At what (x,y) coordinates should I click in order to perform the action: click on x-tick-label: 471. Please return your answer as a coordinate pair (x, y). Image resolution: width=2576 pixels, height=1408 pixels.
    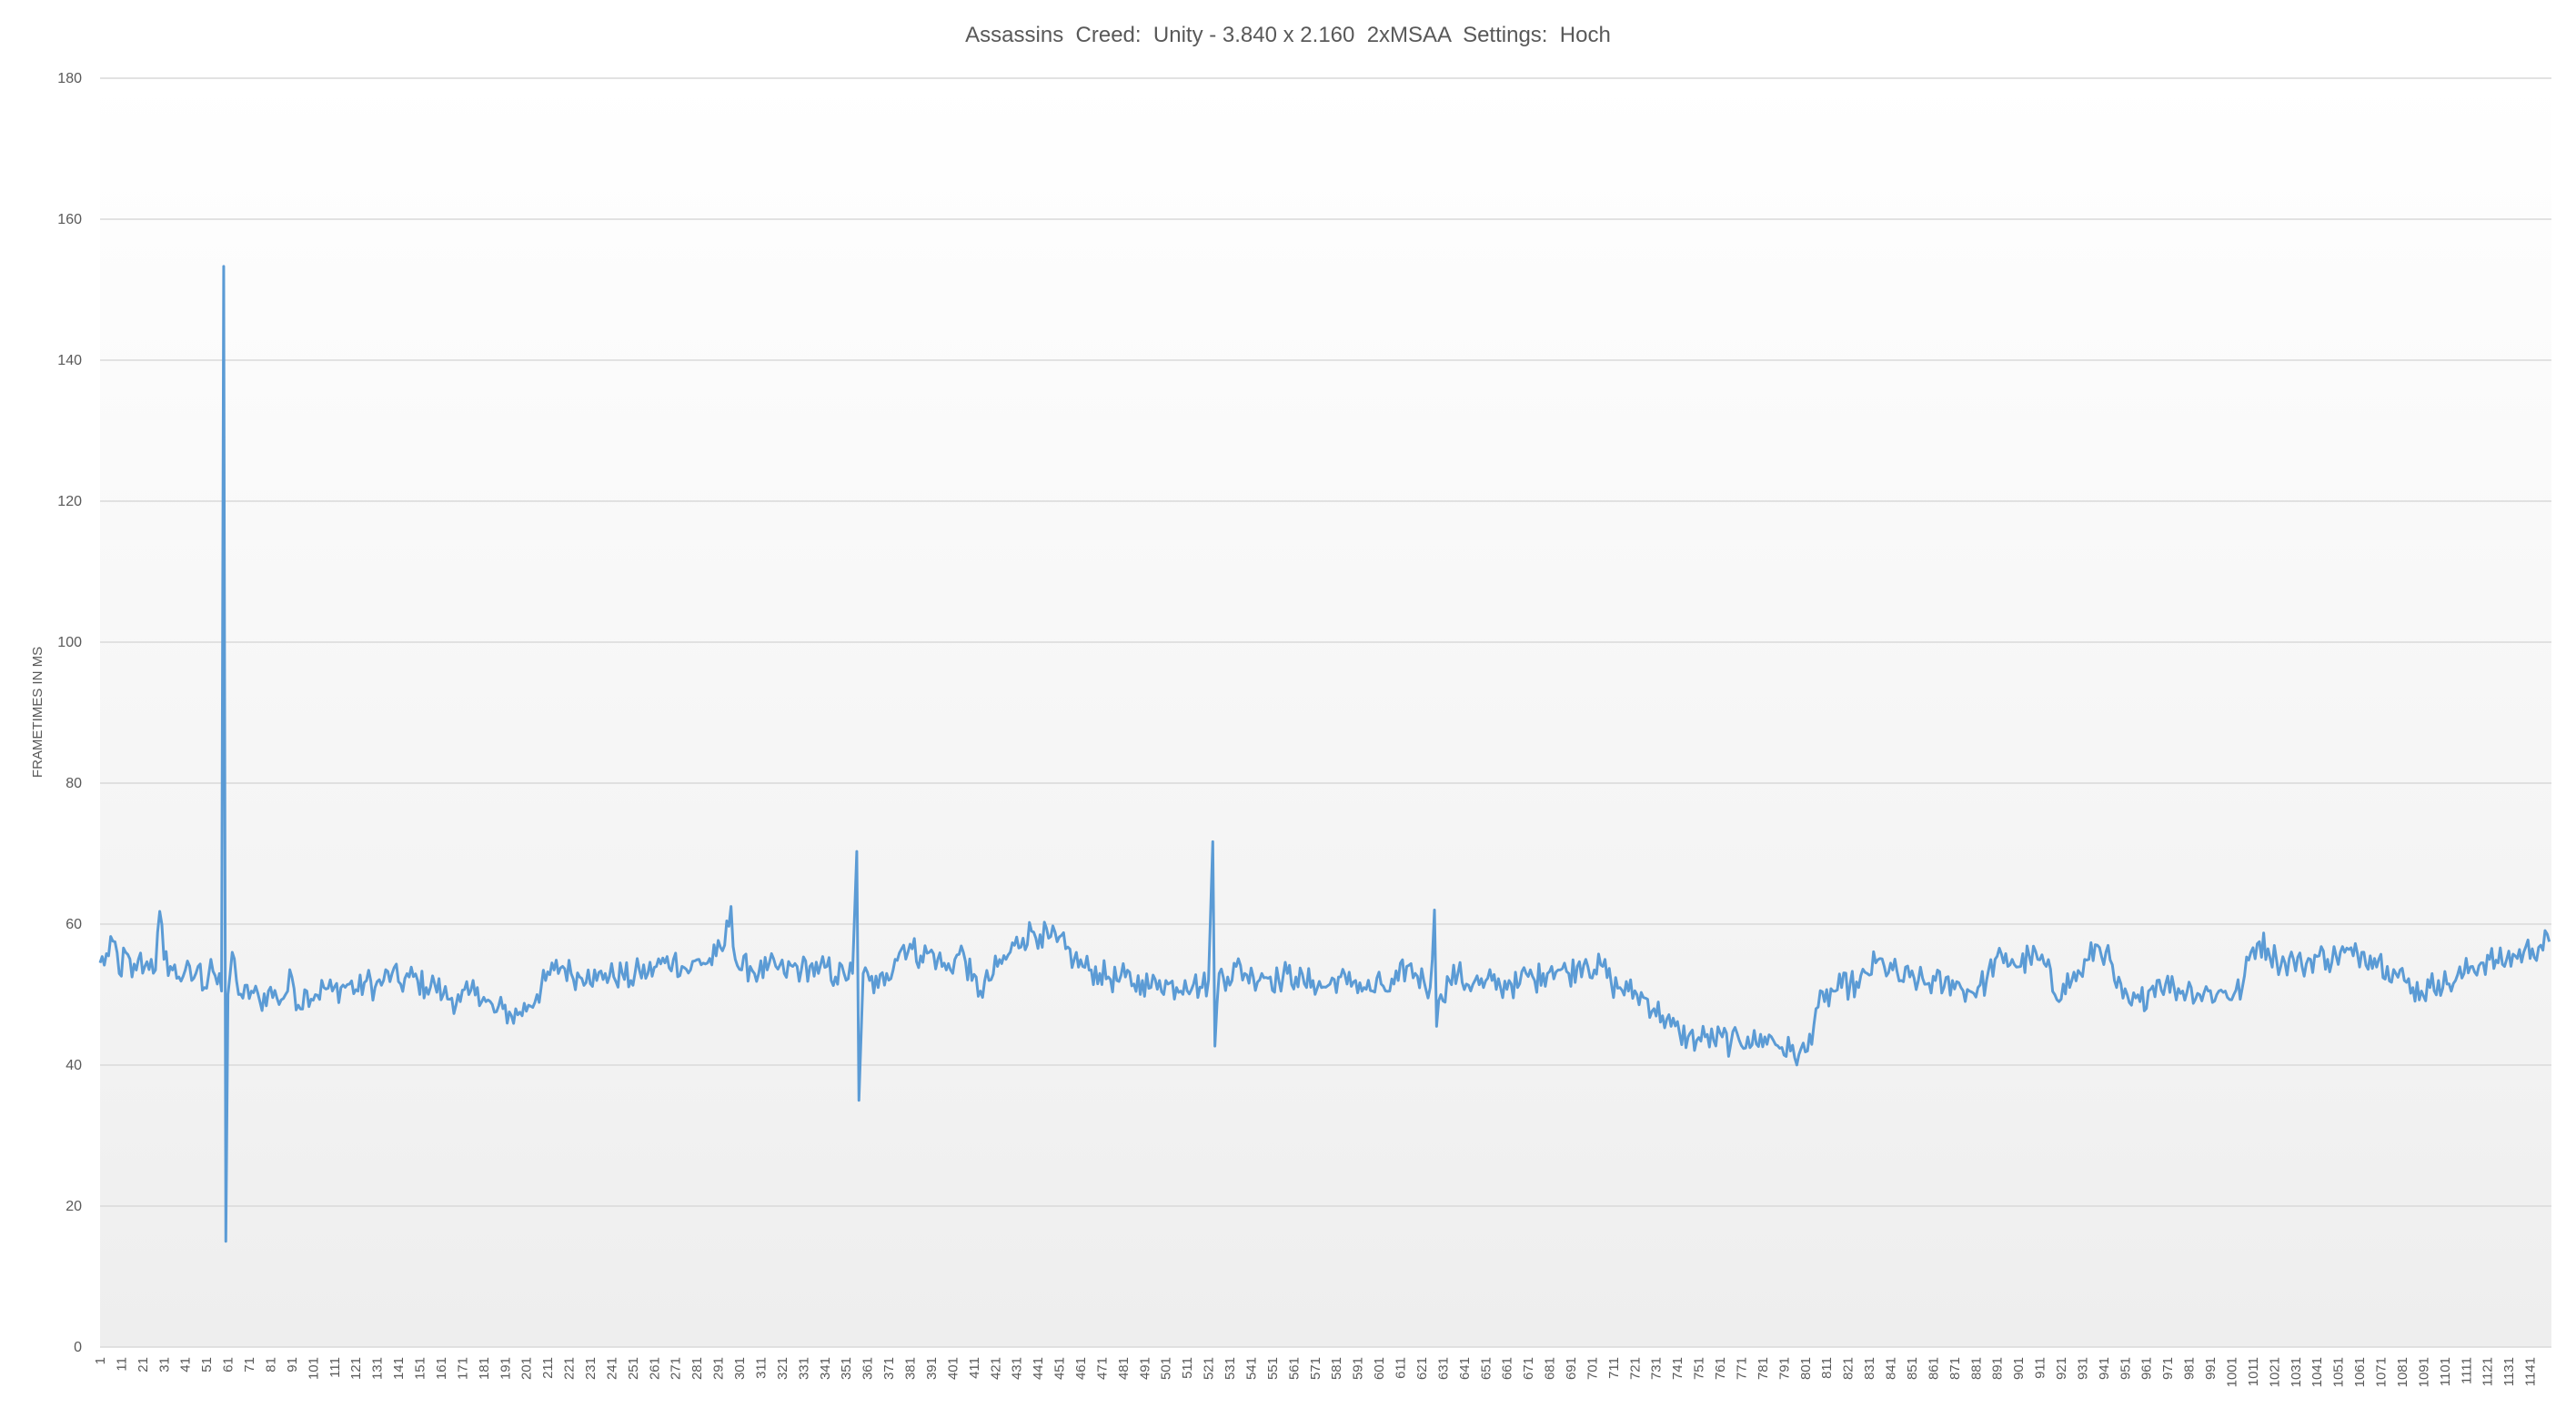
    Looking at the image, I should click on (1102, 1368).